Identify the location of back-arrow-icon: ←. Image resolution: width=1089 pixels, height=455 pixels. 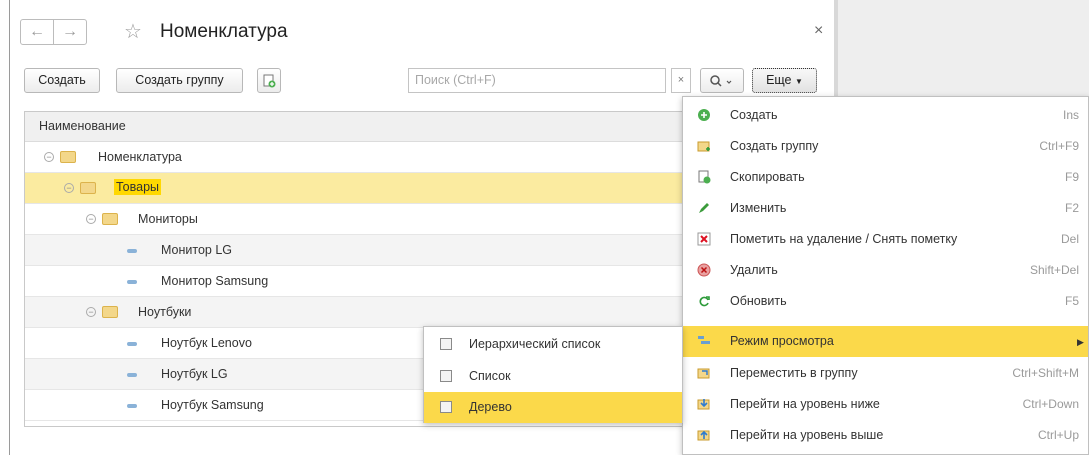
(37, 31).